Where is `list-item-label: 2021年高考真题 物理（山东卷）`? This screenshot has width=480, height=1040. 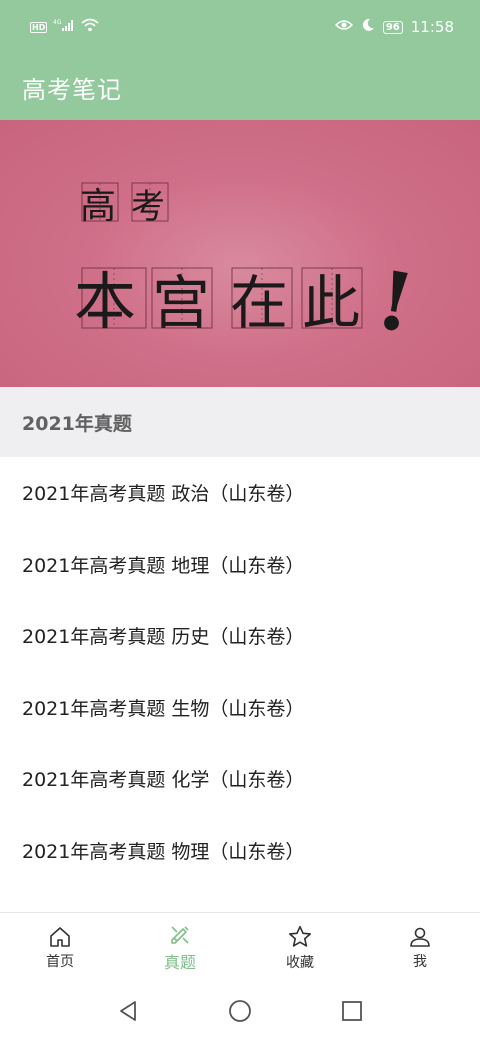 list-item-label: 2021年高考真题 物理（山东卷） is located at coordinates (163, 851).